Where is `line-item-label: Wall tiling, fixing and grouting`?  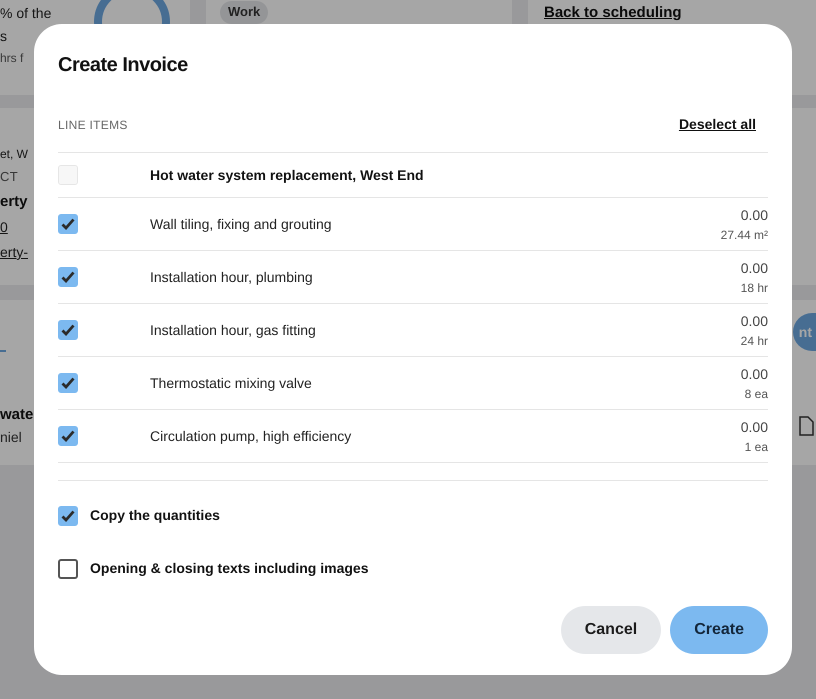 line-item-label: Wall tiling, fixing and grouting is located at coordinates (241, 224).